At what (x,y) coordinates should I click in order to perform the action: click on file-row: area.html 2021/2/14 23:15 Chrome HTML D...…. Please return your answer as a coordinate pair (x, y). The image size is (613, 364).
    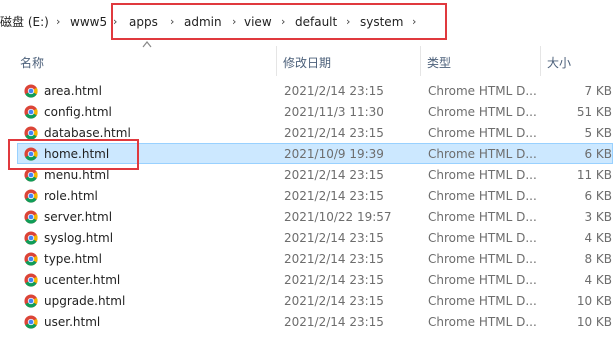
    Looking at the image, I should click on (315, 90).